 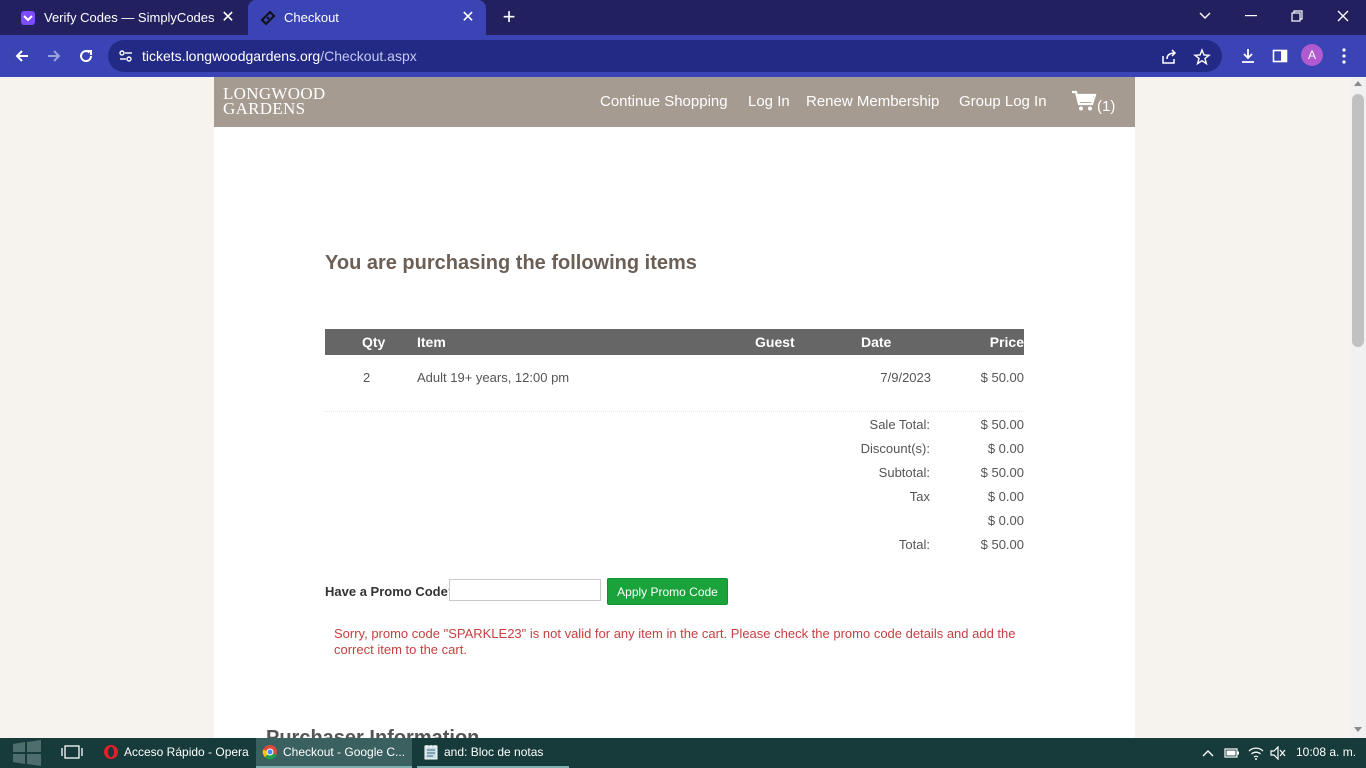 What do you see at coordinates (1358, 729) in the screenshot?
I see `scroll-down-arrow-icon` at bounding box center [1358, 729].